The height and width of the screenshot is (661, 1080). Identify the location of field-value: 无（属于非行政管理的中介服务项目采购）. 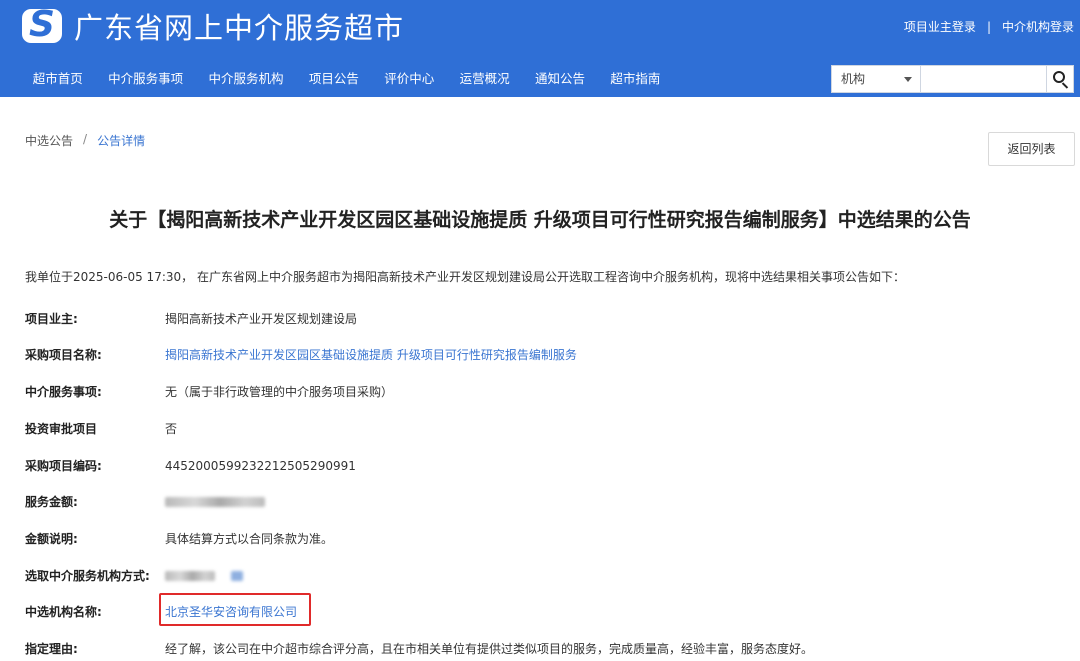
(279, 392).